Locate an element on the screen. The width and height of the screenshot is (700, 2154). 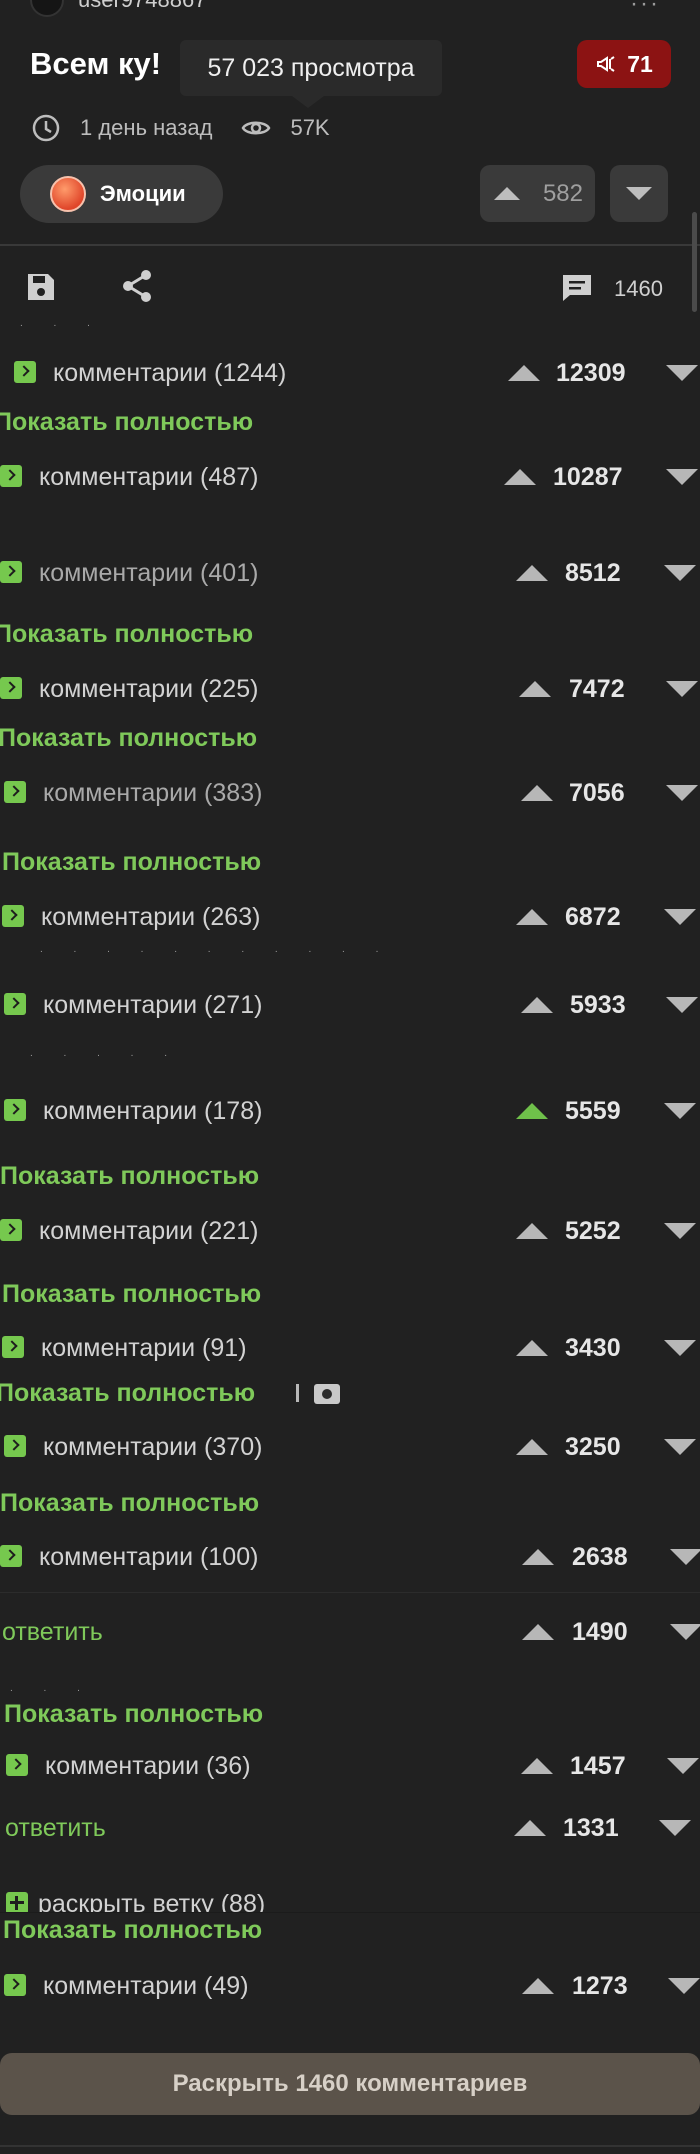
share-icon is located at coordinates (137, 286).